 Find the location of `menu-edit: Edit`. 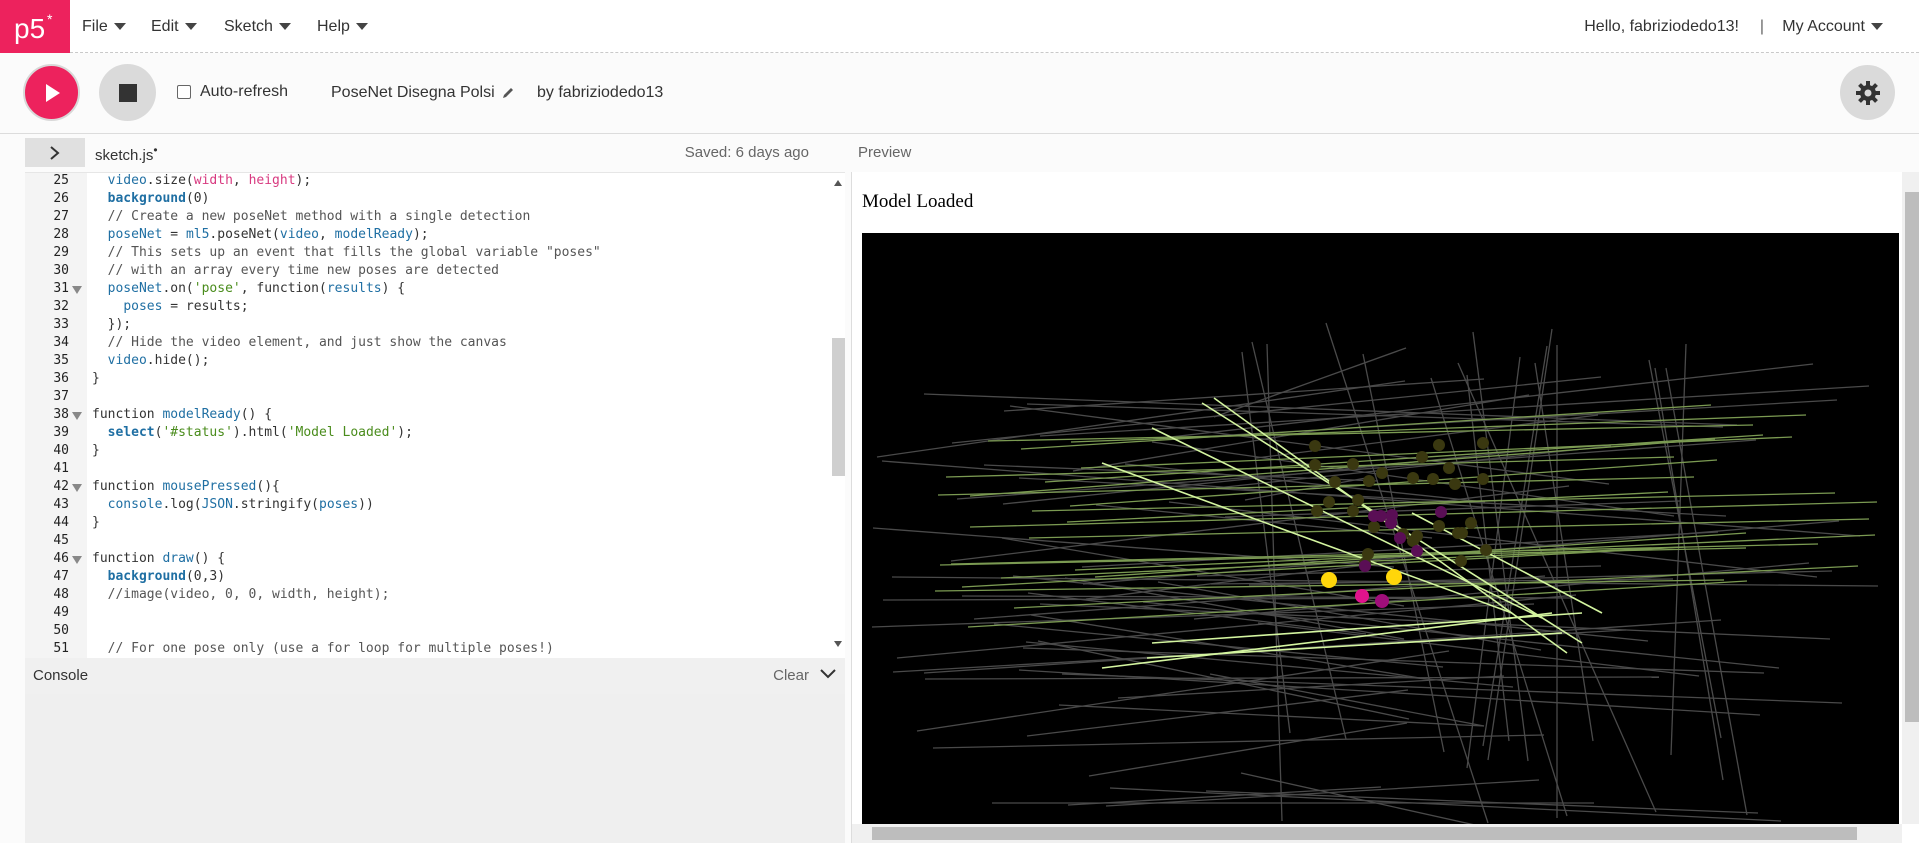

menu-edit: Edit is located at coordinates (174, 26).